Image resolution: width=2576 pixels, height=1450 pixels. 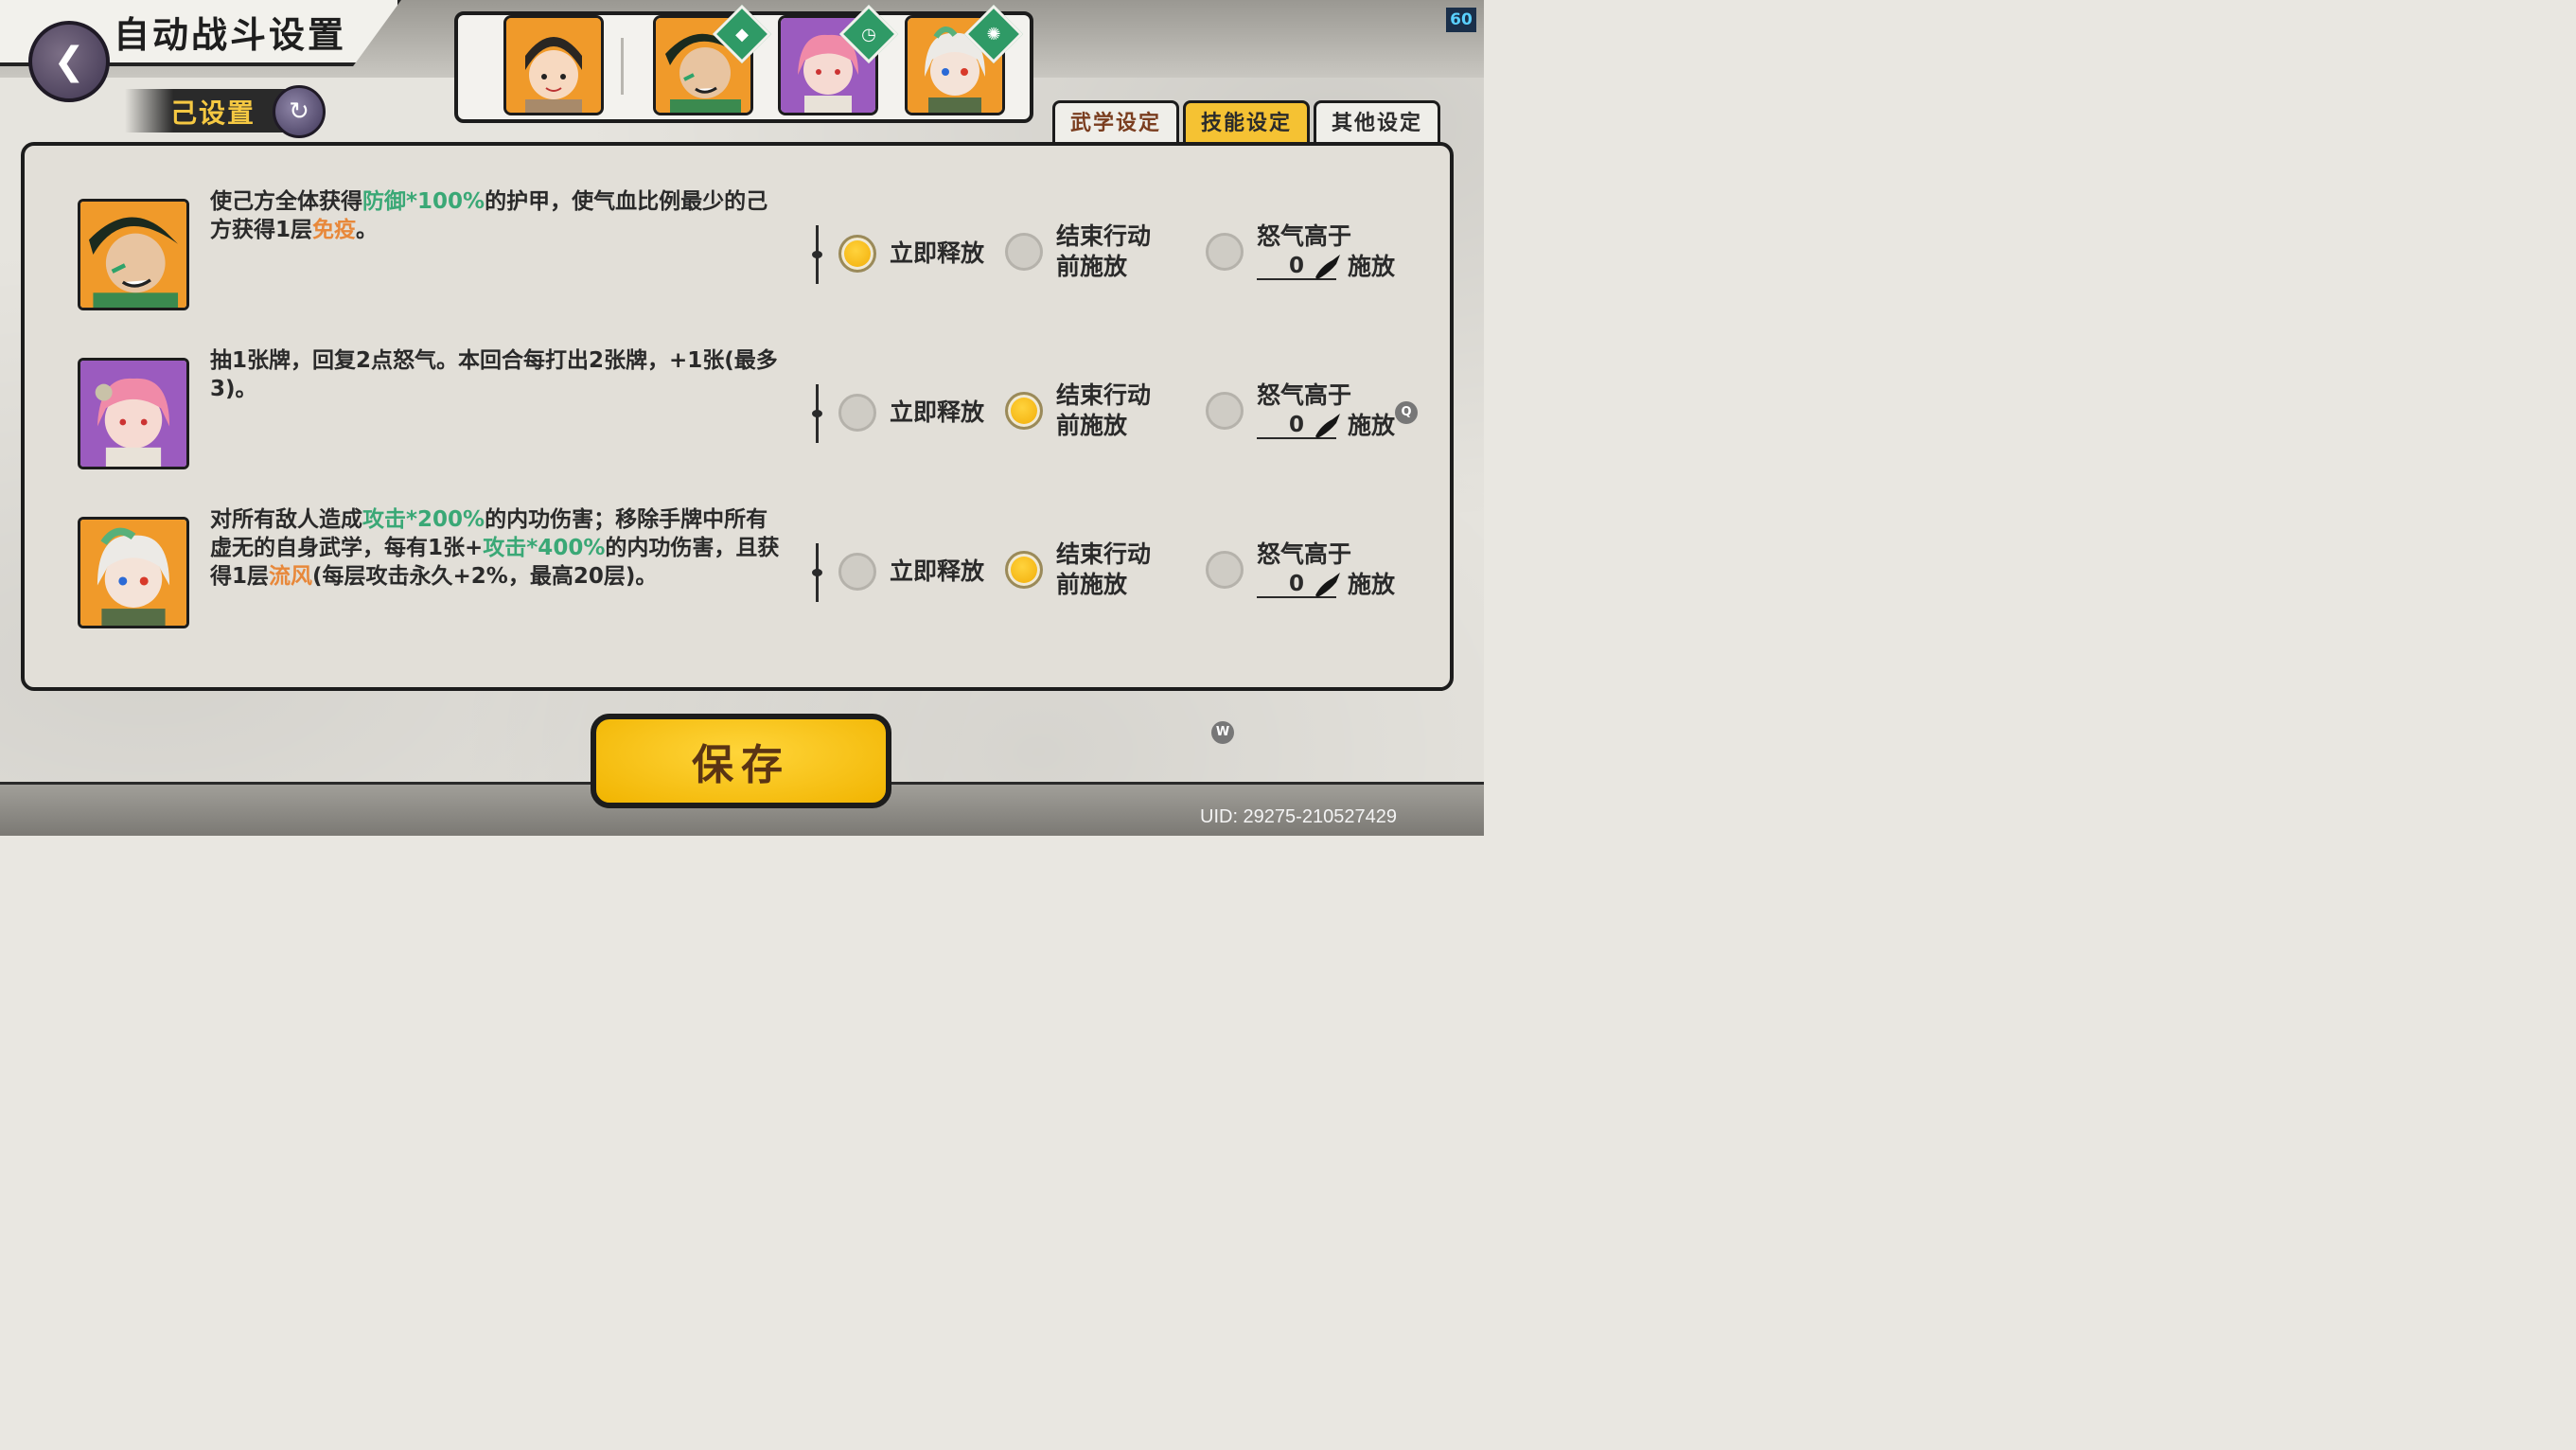 I want to click on tab-skill-settings: 技能设定, so click(x=1246, y=121).